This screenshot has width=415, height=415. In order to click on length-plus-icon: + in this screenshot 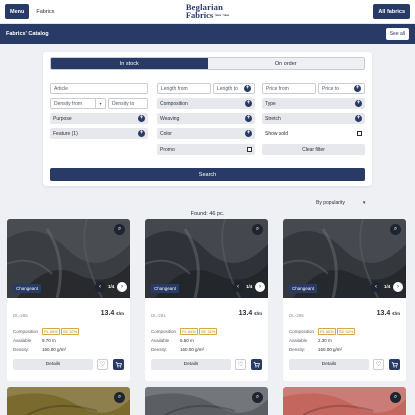, I will do `click(247, 88)`.